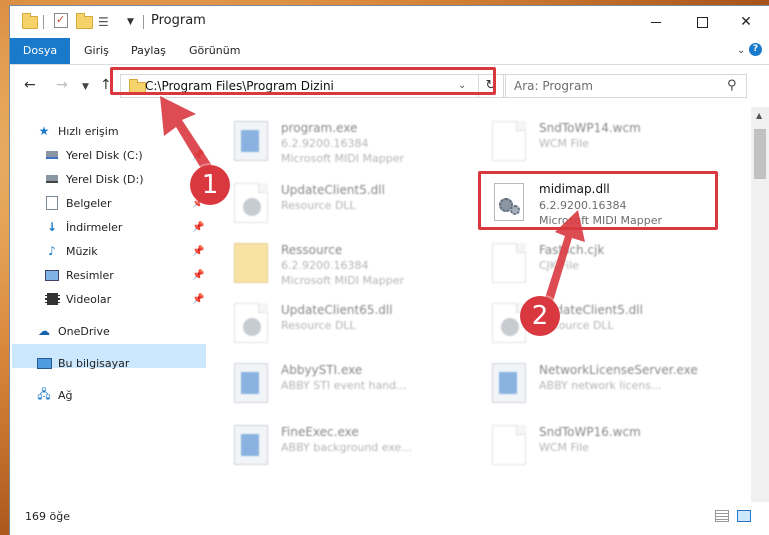 This screenshot has height=535, width=769. Describe the element at coordinates (44, 363) in the screenshot. I see `computer-icon` at that location.